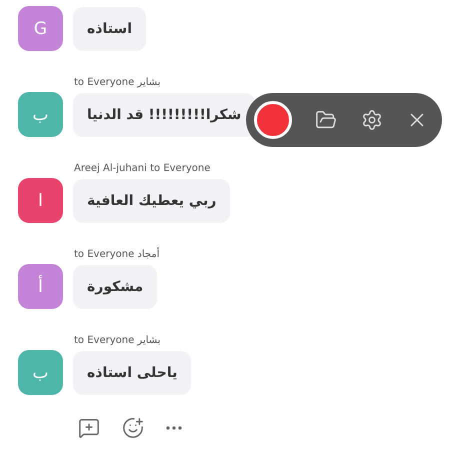 This screenshot has height=450, width=450. Describe the element at coordinates (273, 120) in the screenshot. I see `record-button` at that location.